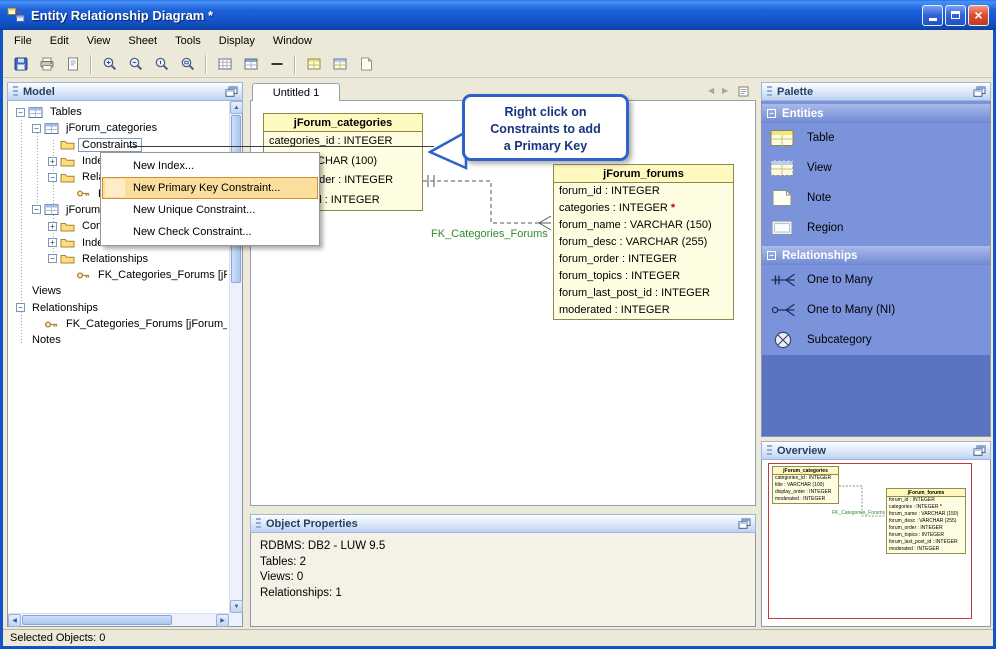  I want to click on tab-scroll-left-icon, so click(711, 90).